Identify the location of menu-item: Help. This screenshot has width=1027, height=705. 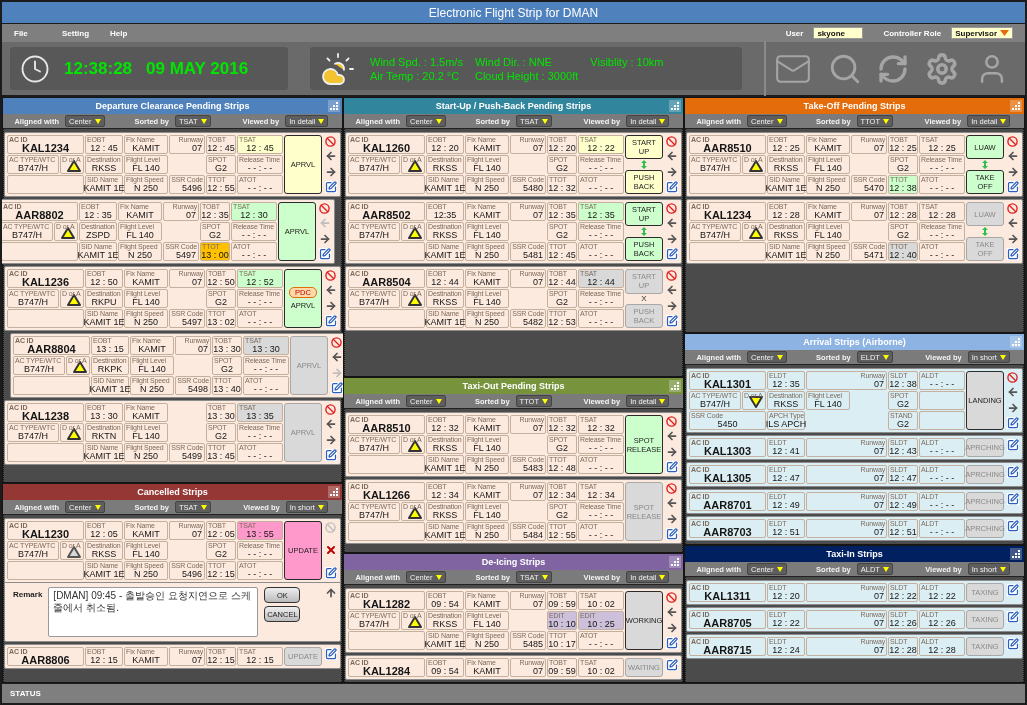
(134, 33).